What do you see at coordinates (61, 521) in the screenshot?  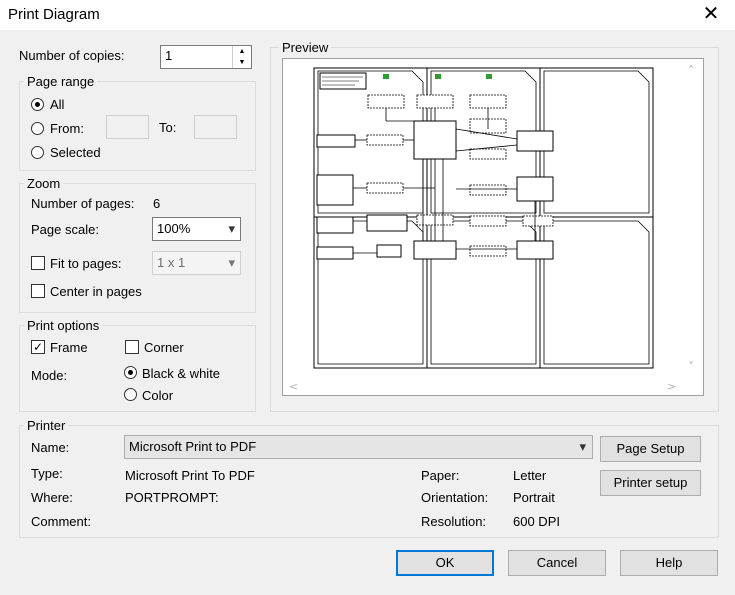 I see `printer-comment-label: Comment:` at bounding box center [61, 521].